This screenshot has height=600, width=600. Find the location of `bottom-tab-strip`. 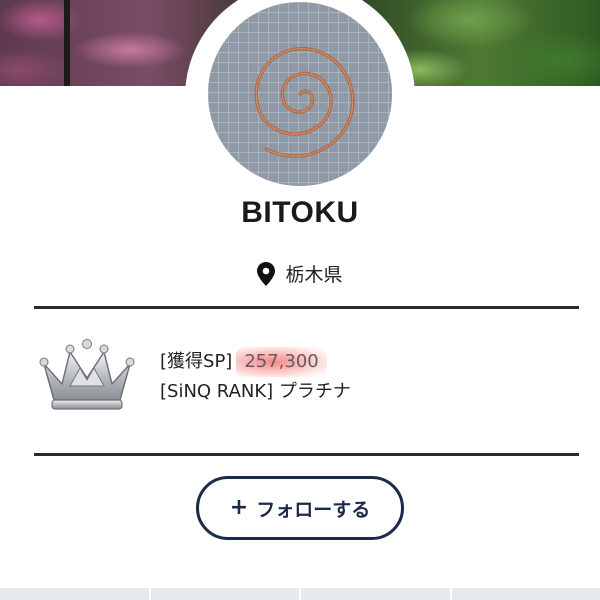

bottom-tab-strip is located at coordinates (300, 594).